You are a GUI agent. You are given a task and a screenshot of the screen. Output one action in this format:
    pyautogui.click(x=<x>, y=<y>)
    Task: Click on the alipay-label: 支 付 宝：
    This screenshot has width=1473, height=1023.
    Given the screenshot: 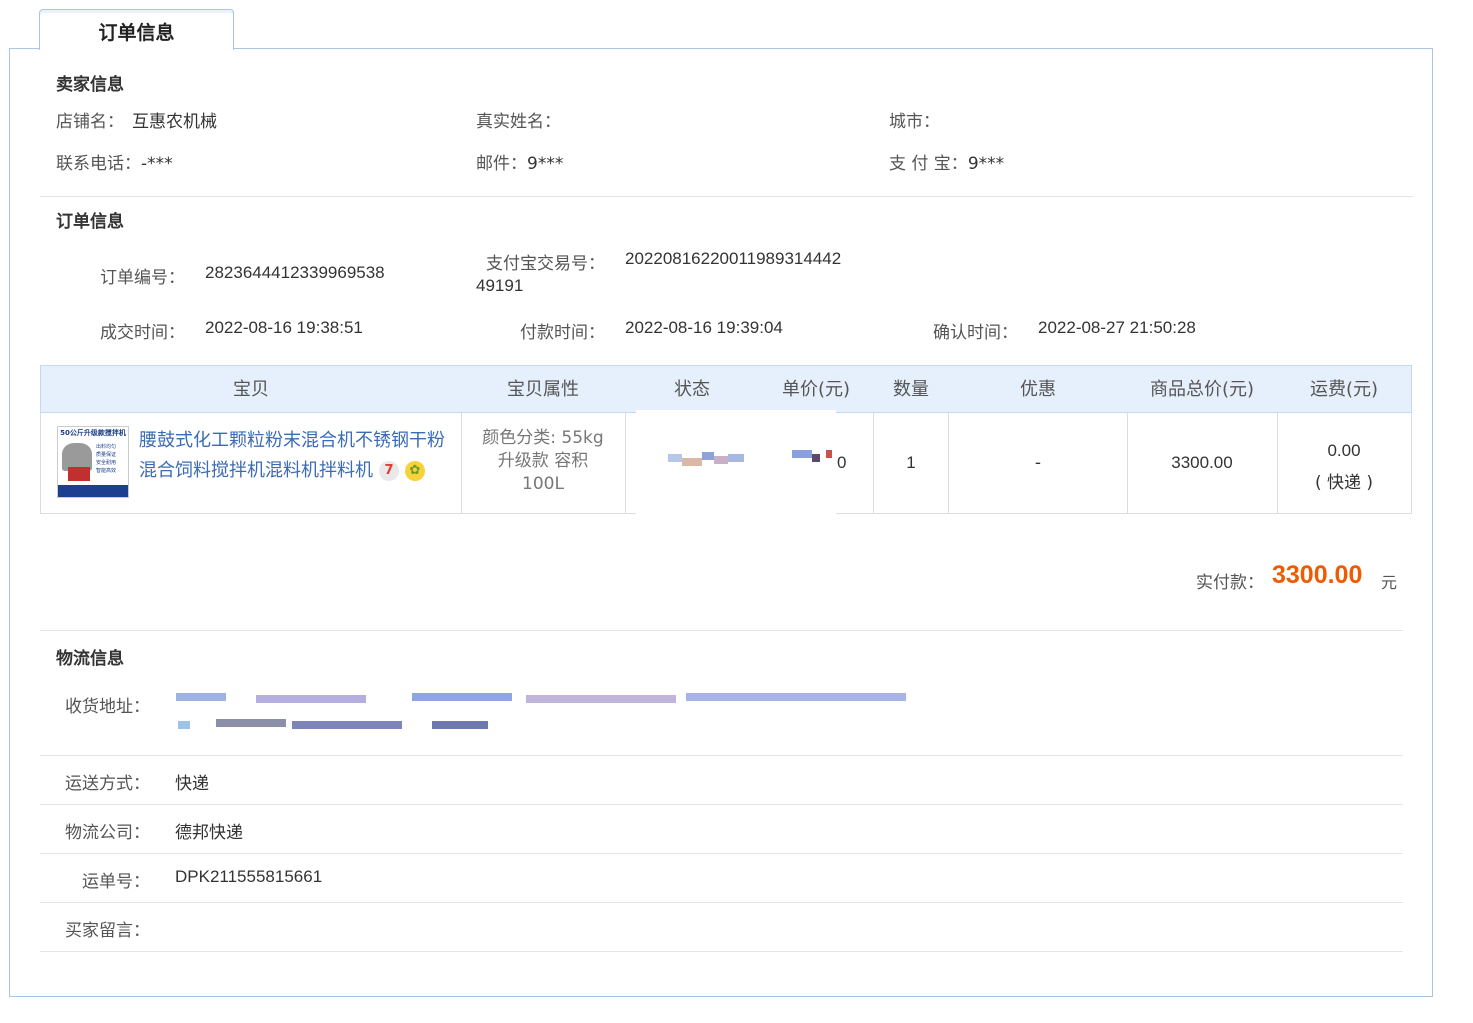 What is the action you would take?
    pyautogui.click(x=928, y=164)
    